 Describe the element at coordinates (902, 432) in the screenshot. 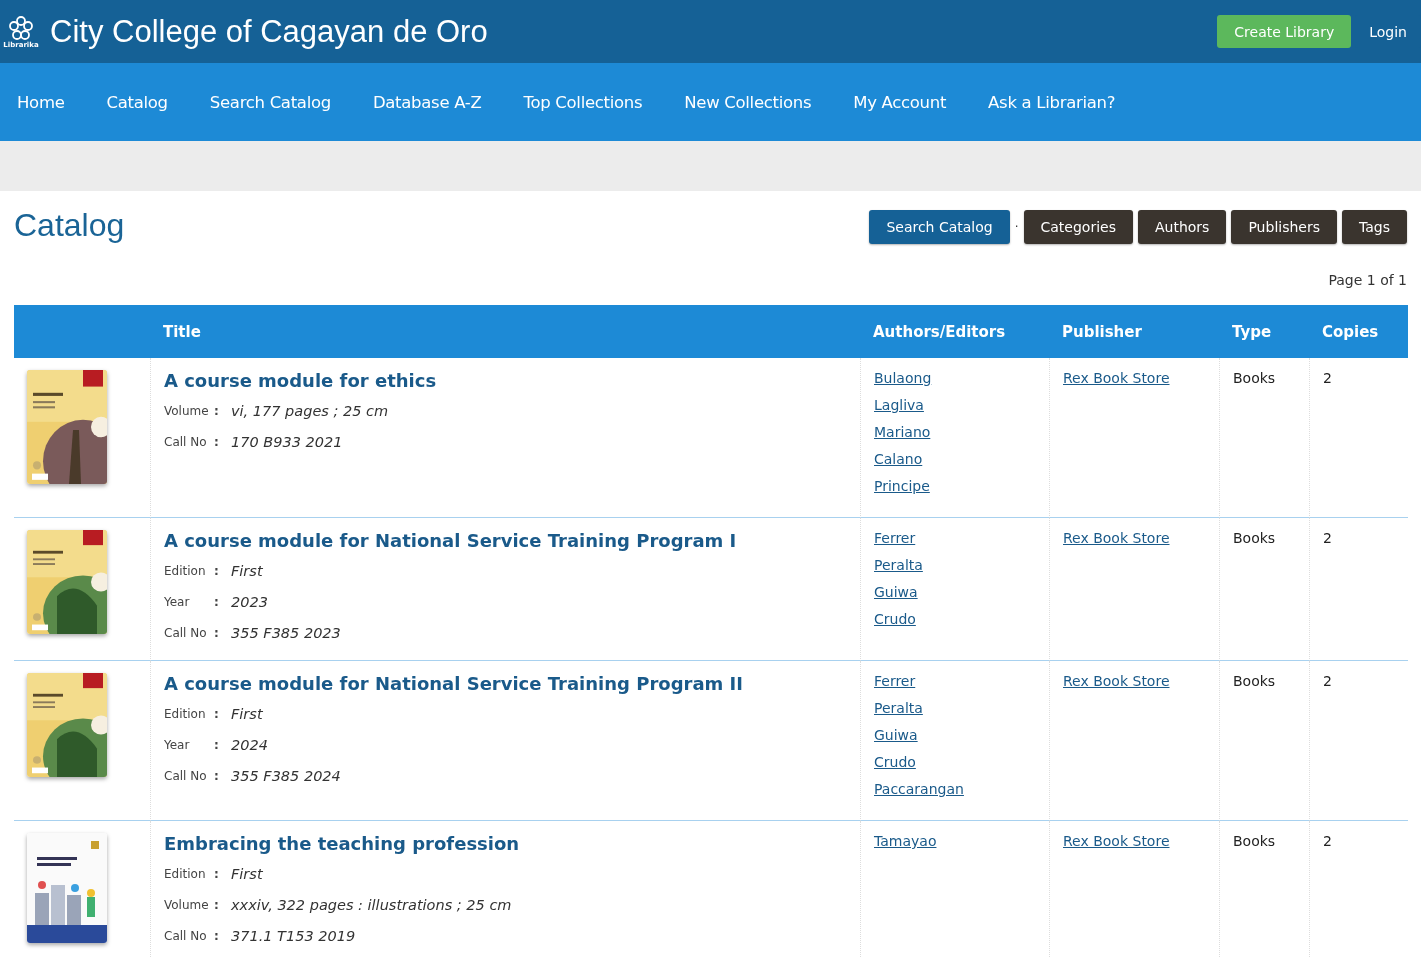

I see `author-link: Mariano` at that location.